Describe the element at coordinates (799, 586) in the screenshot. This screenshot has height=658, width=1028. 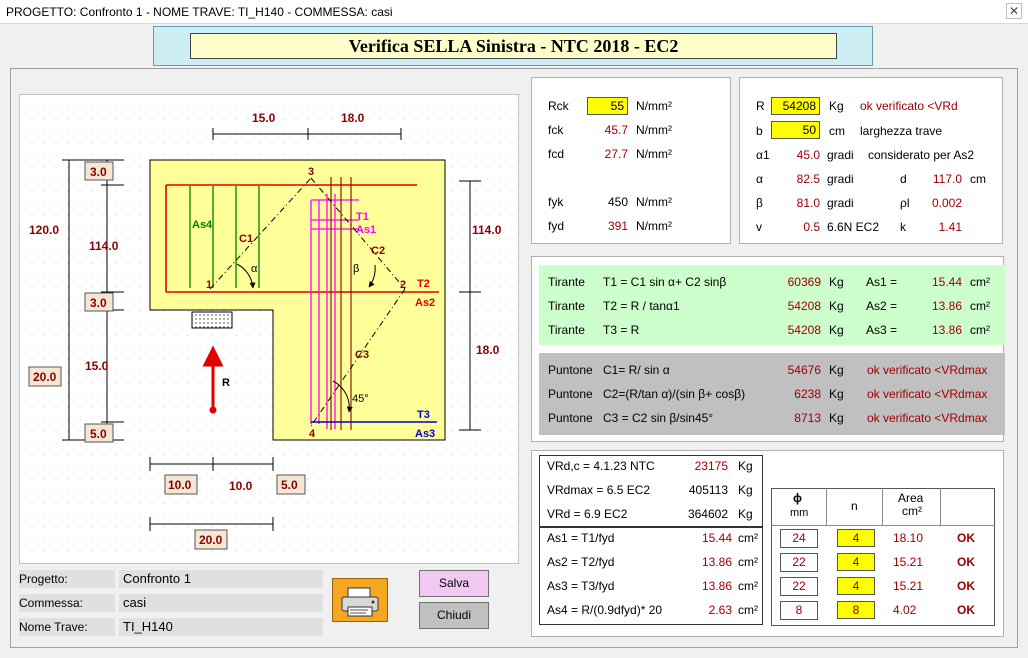
I see `bar-row-3-mm: 22` at that location.